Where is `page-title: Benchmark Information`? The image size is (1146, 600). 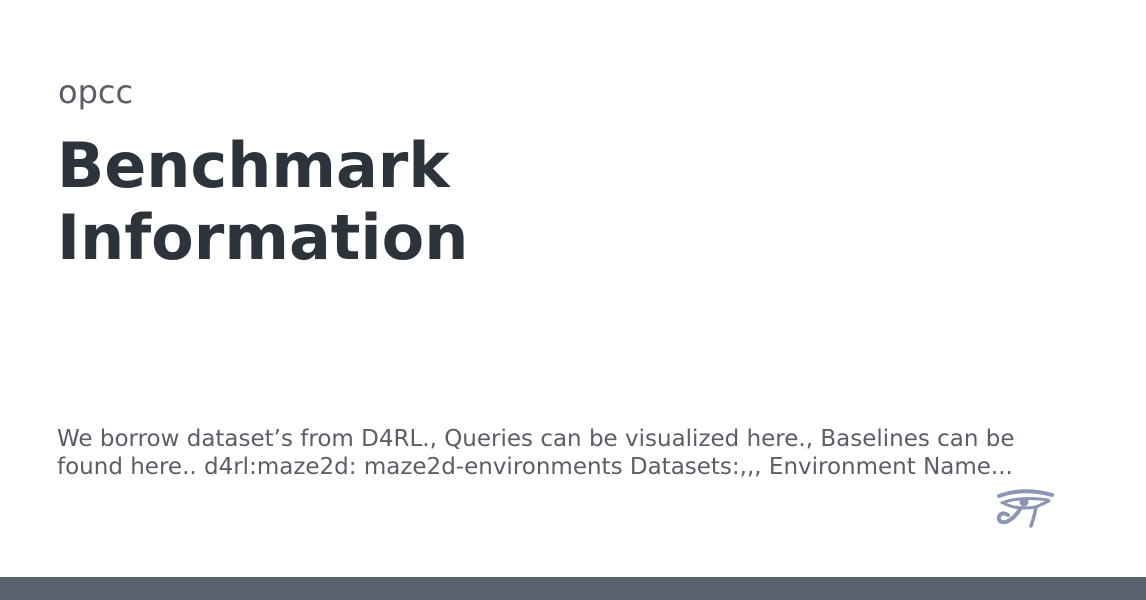
page-title: Benchmark Information is located at coordinates (263, 201).